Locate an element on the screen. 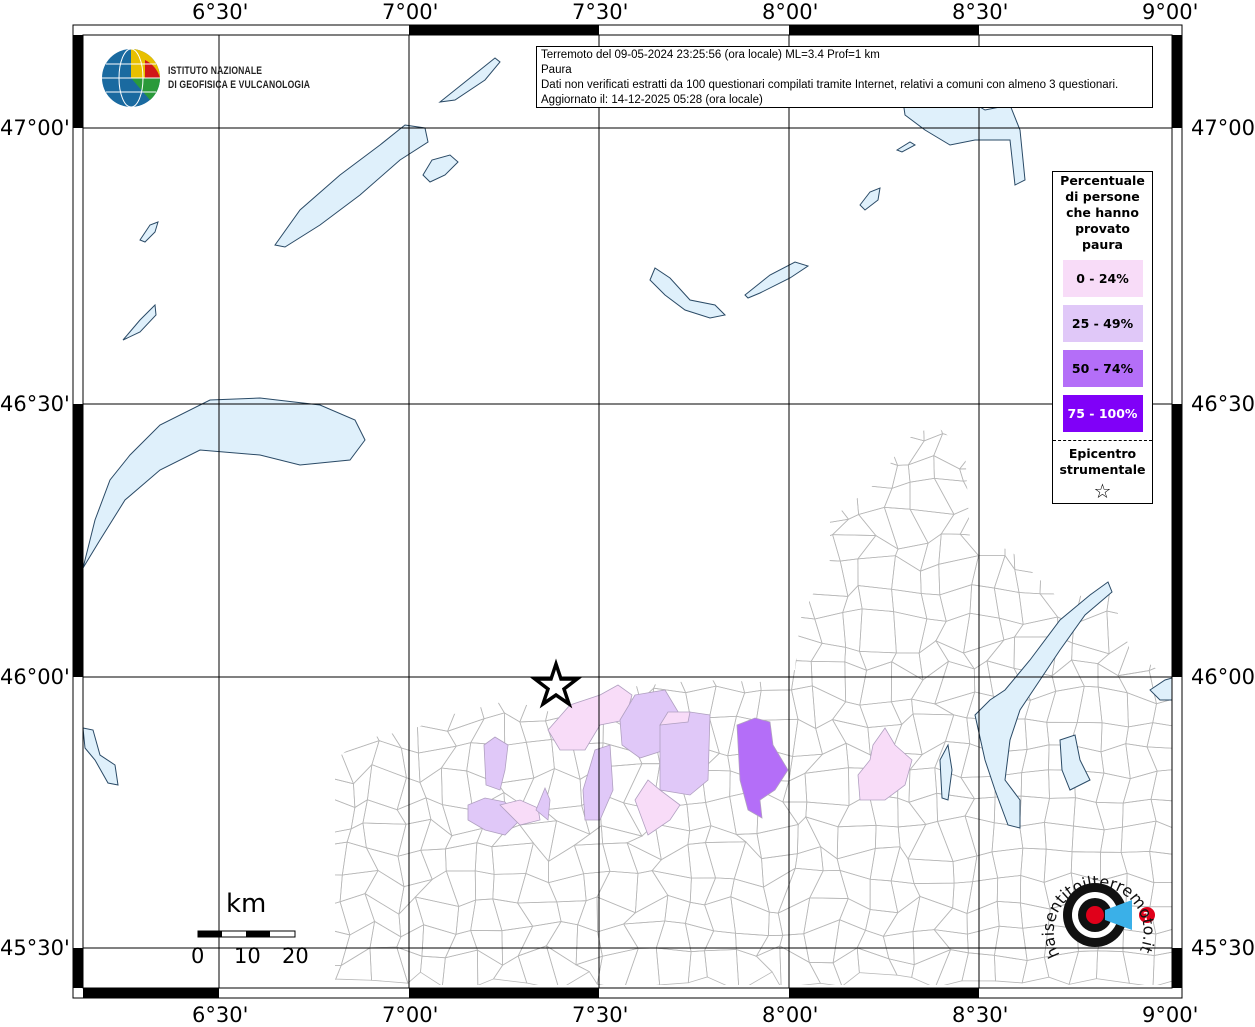 The width and height of the screenshot is (1255, 1027). lake-como is located at coordinates (1160, 689).